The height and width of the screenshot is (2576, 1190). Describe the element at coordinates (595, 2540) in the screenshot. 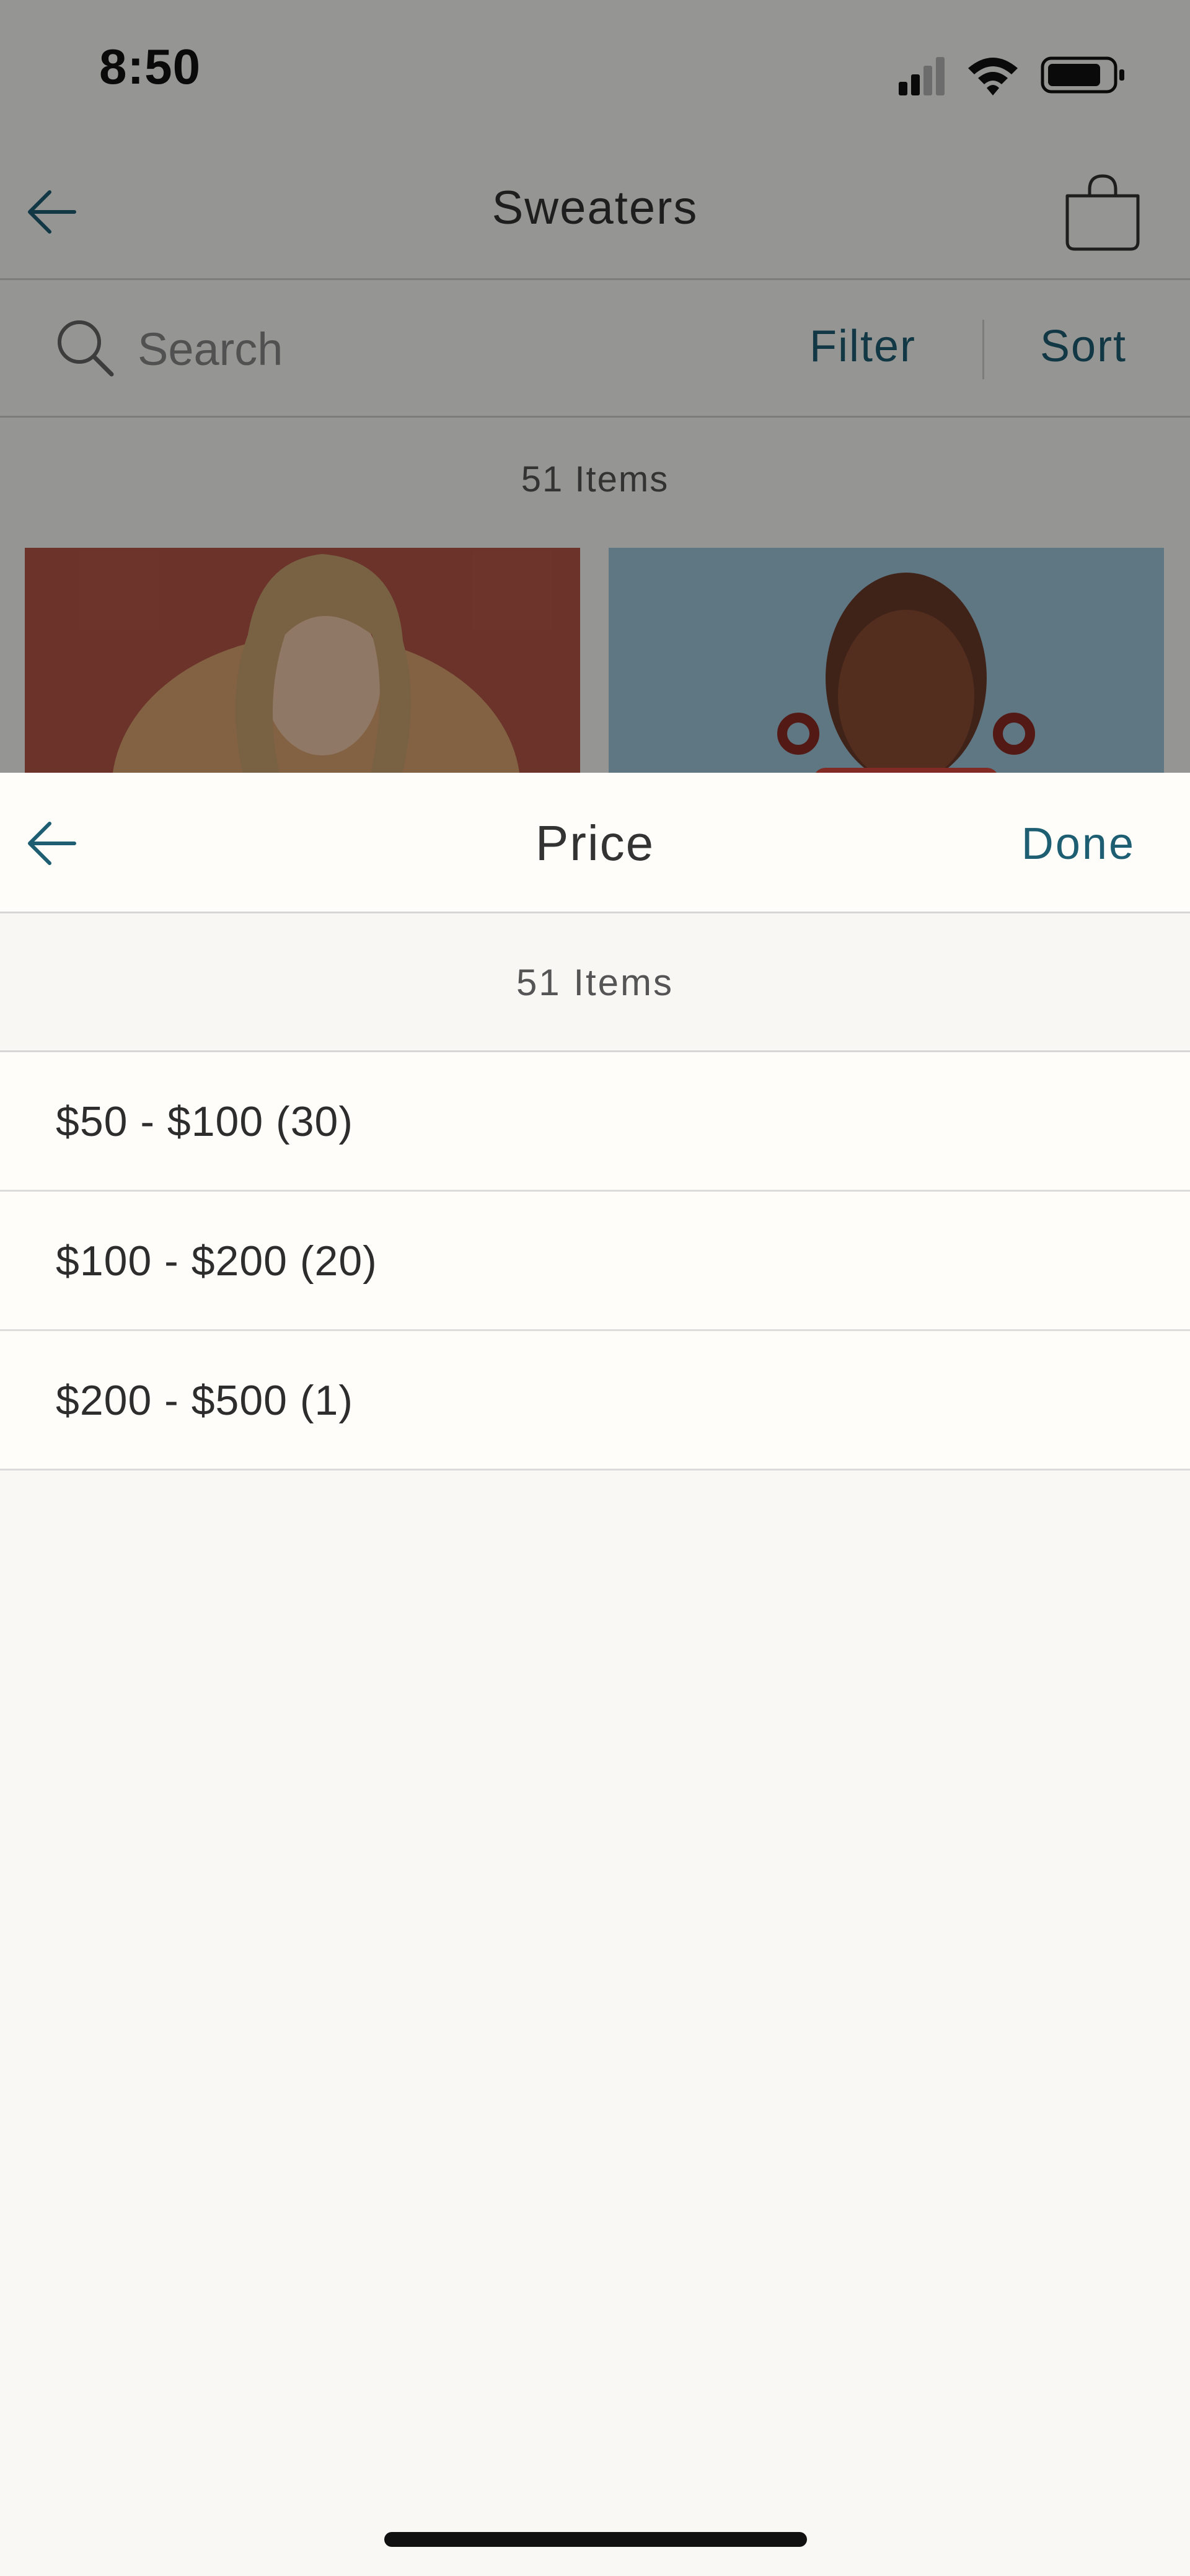

I see `home-indicator` at that location.